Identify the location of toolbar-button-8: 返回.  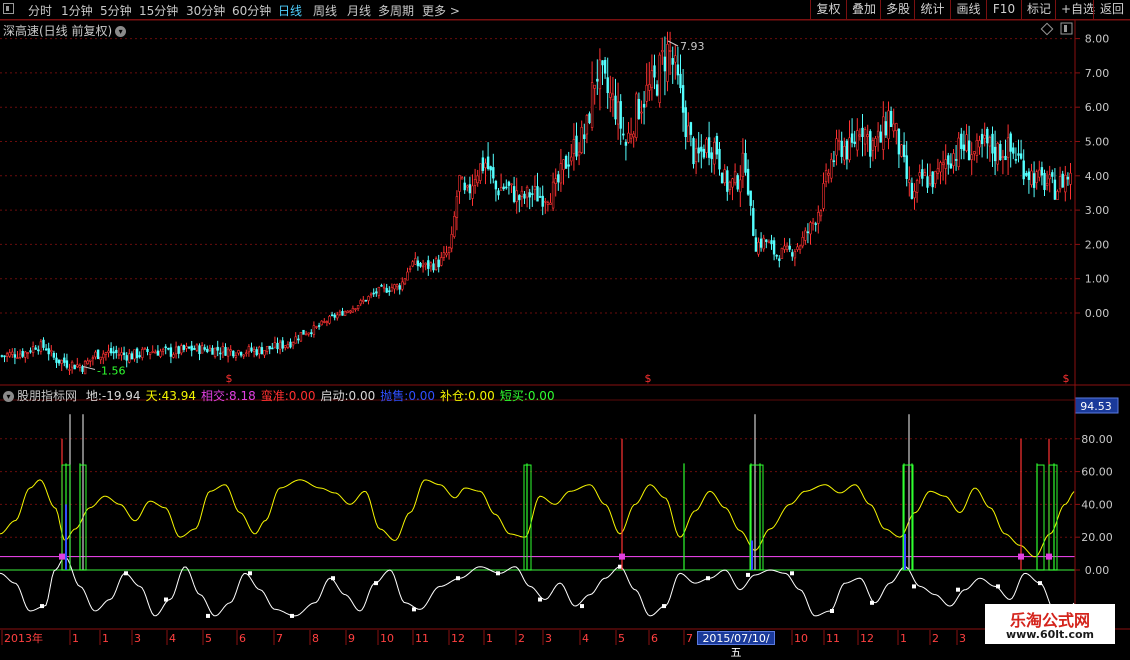
(1111, 9).